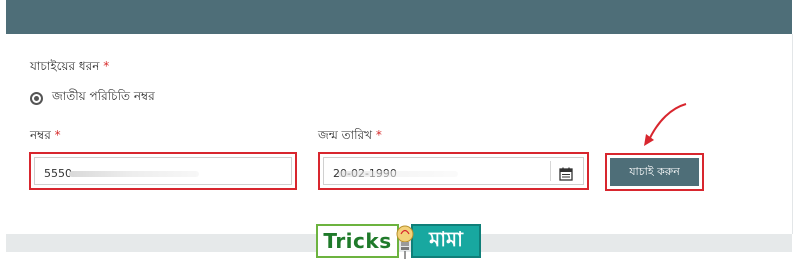 This screenshot has width=800, height=268. I want to click on number-label-text: নম্বর, so click(40, 135).